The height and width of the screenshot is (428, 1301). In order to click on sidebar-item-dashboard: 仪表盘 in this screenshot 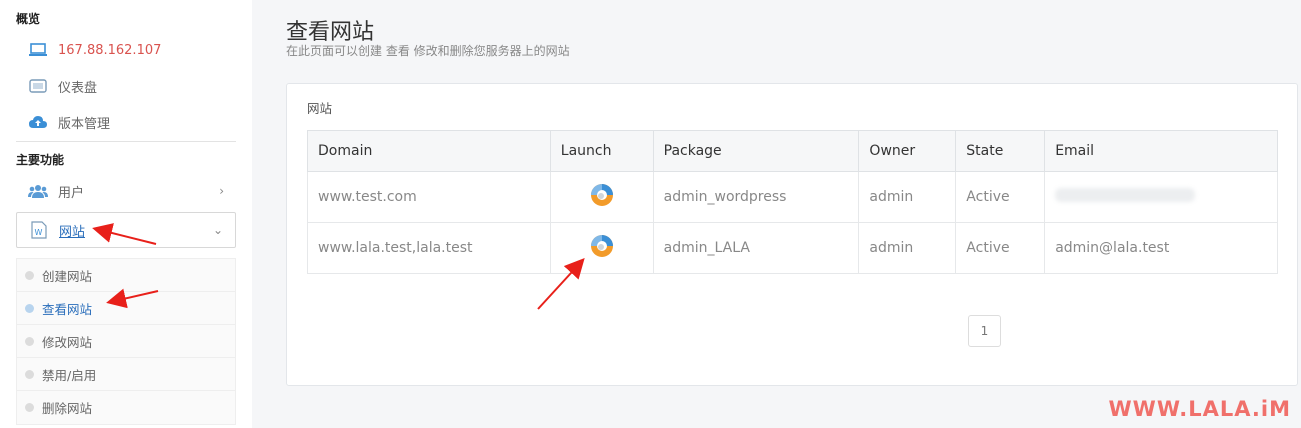, I will do `click(126, 86)`.